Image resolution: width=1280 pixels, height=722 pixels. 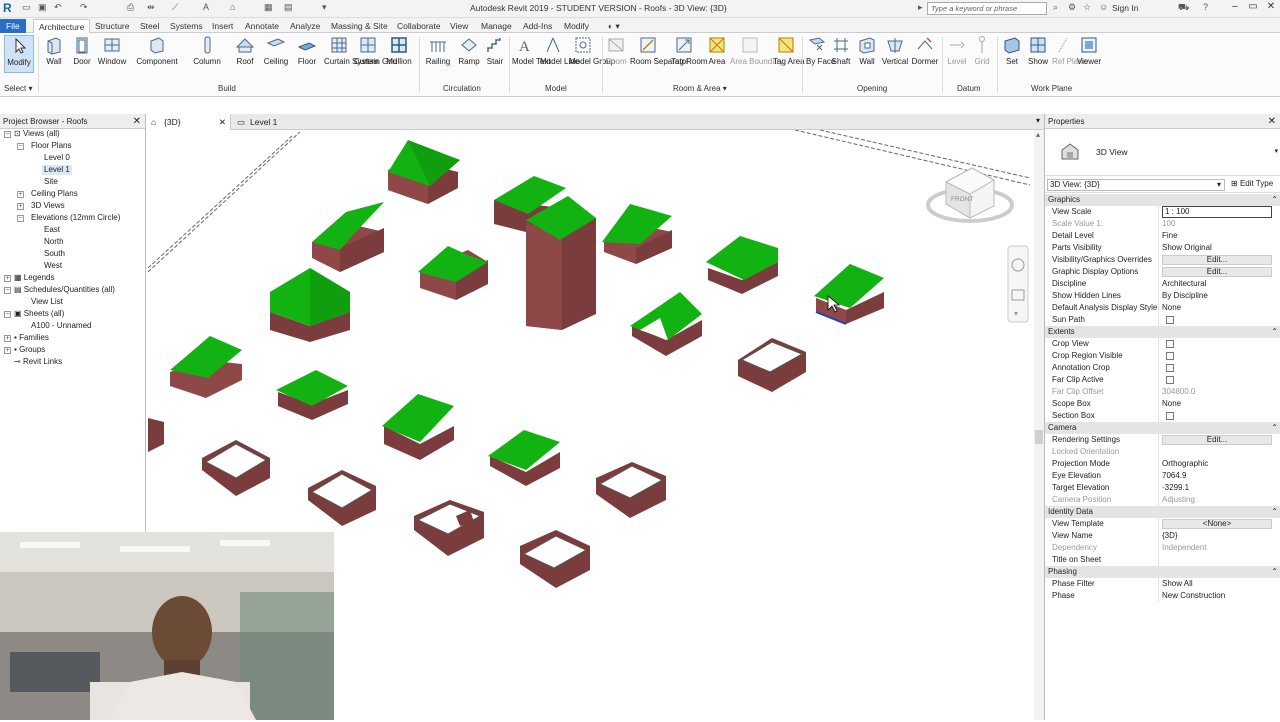 I want to click on tree-view-list: View List, so click(x=47, y=302).